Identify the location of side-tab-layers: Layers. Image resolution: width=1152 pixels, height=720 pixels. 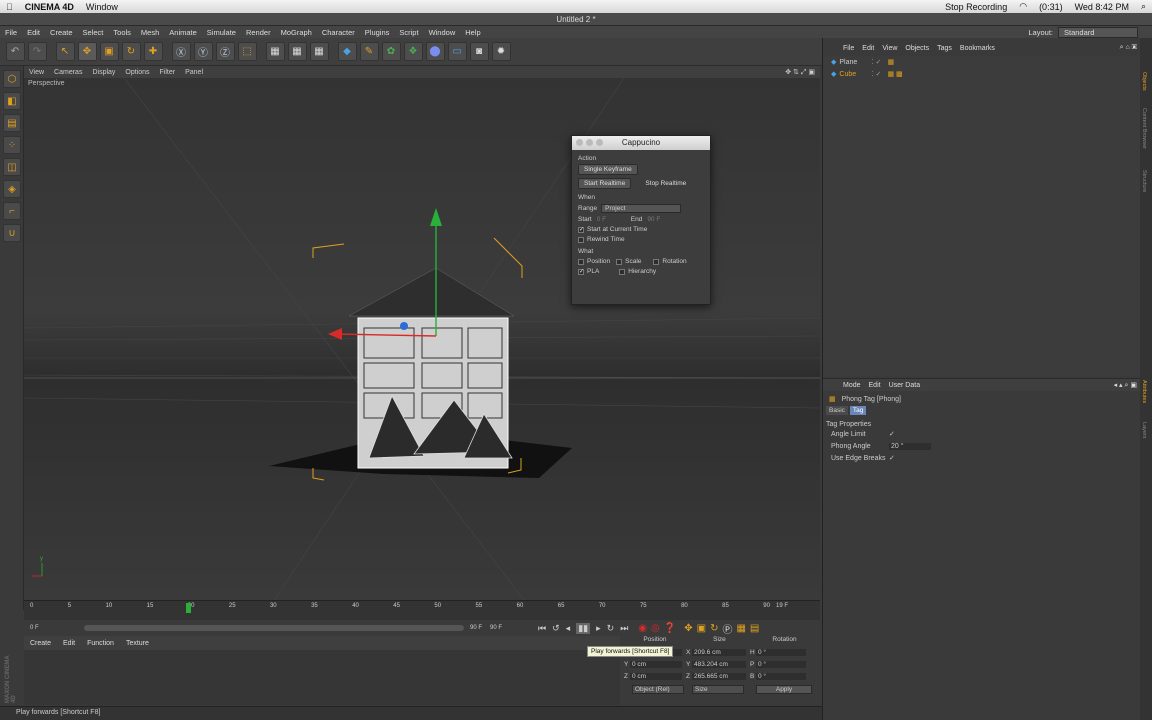
(1144, 430).